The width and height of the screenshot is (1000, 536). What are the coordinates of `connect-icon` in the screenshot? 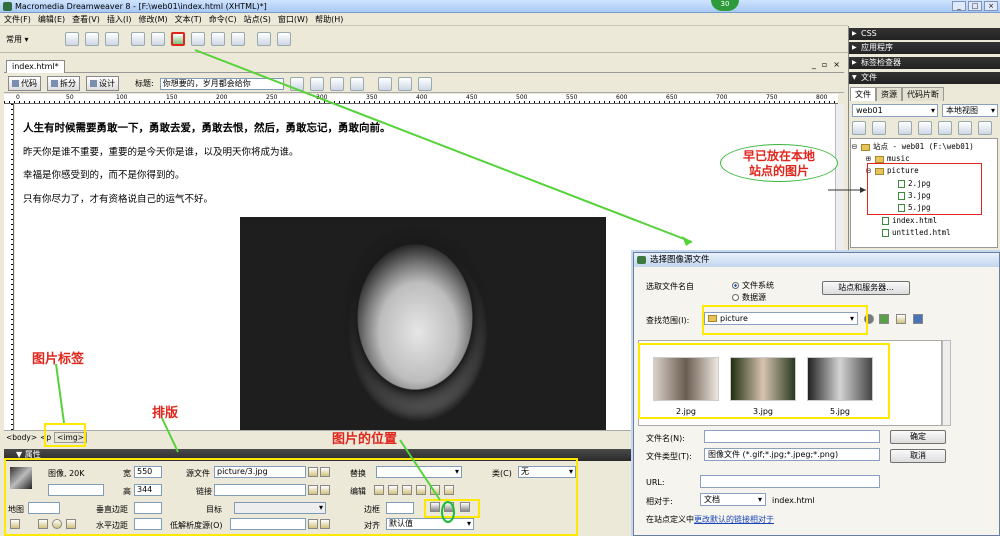 It's located at (859, 128).